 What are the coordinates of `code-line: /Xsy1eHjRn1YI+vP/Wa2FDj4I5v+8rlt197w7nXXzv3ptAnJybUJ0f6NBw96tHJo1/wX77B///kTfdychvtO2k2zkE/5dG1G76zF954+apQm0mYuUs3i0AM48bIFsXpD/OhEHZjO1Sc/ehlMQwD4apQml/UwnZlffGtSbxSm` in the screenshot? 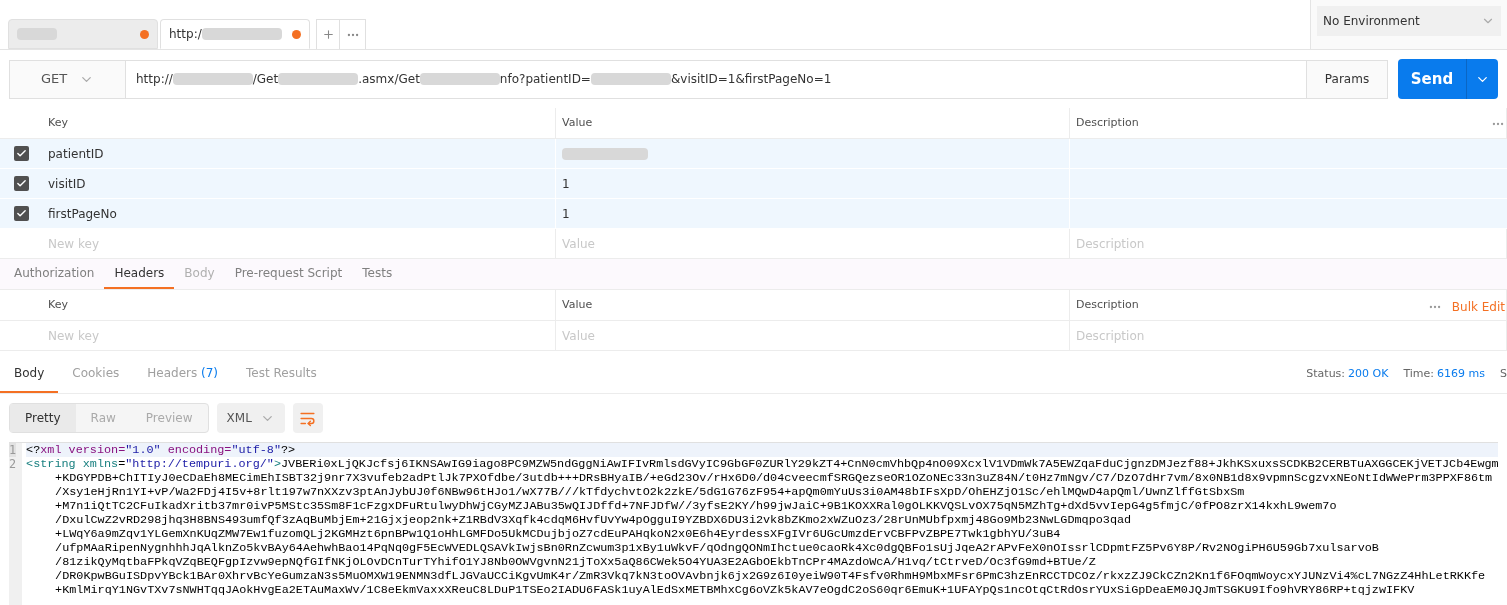 It's located at (650, 492).